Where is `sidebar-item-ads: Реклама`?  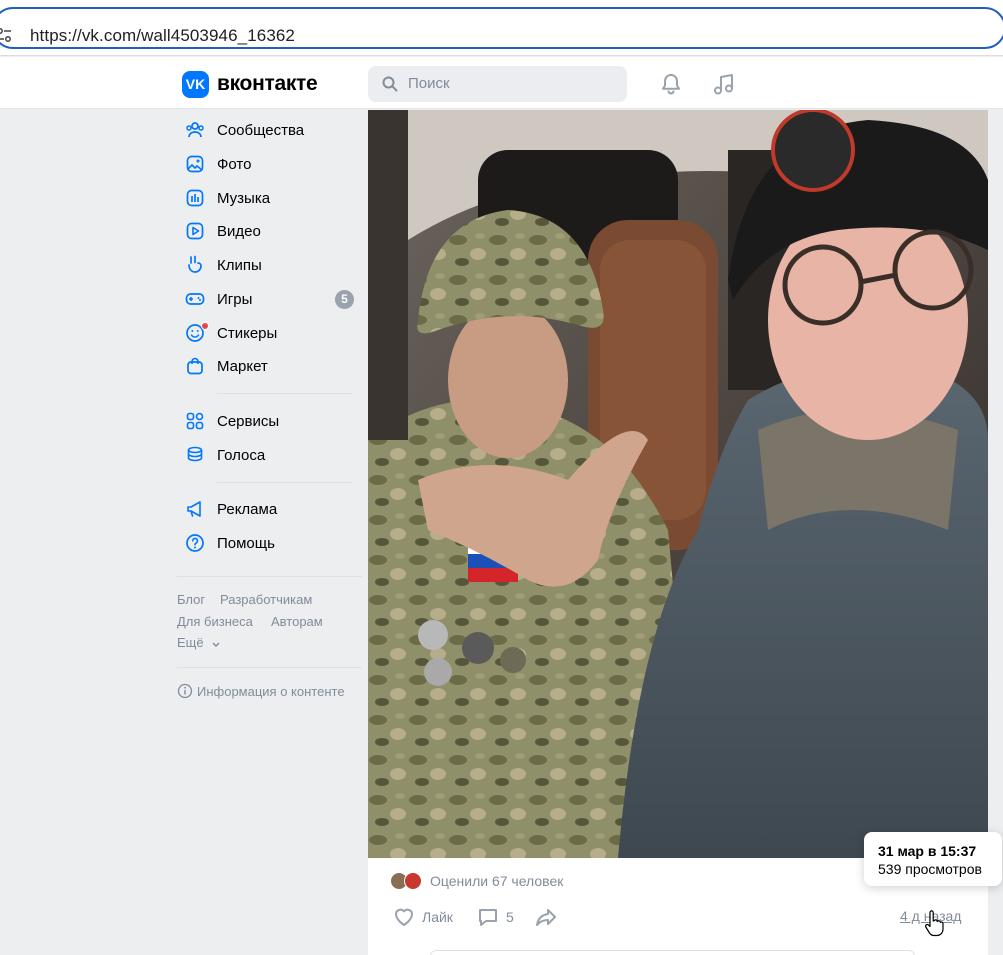
sidebar-item-ads: Реклама is located at coordinates (269, 509).